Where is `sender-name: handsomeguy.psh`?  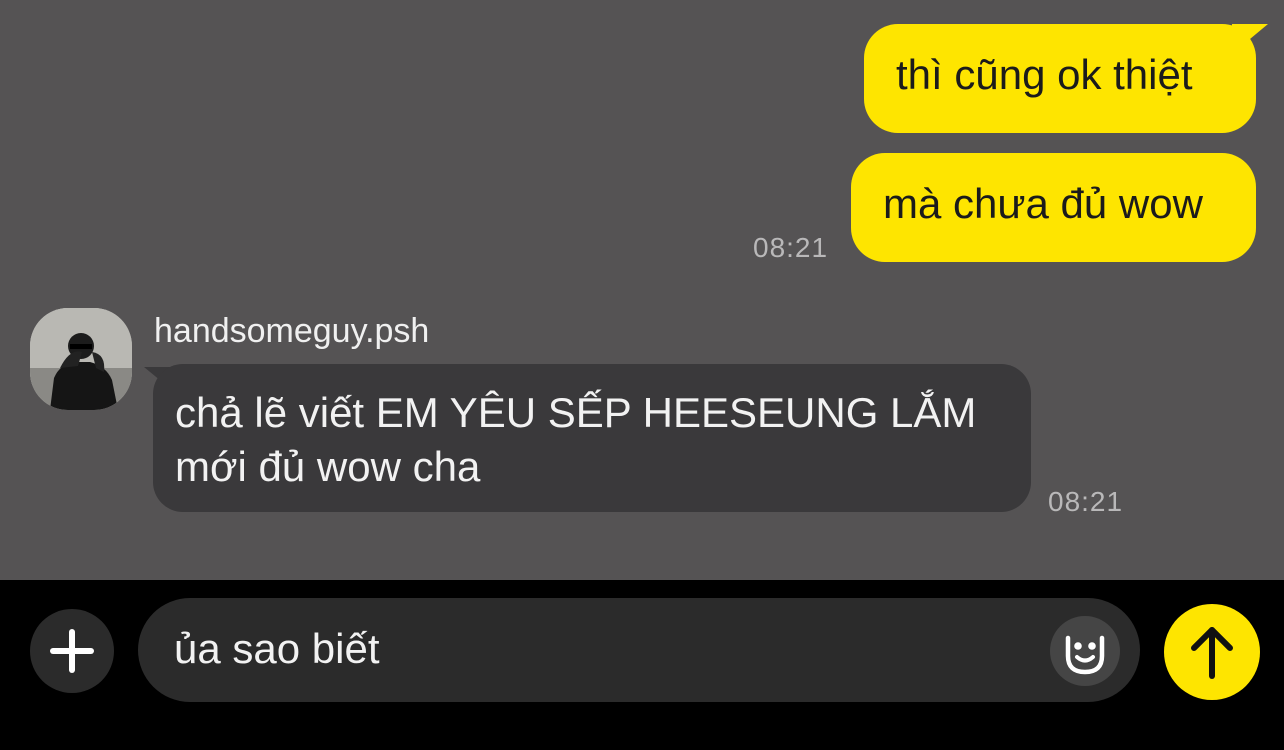
sender-name: handsomeguy.psh is located at coordinates (292, 331).